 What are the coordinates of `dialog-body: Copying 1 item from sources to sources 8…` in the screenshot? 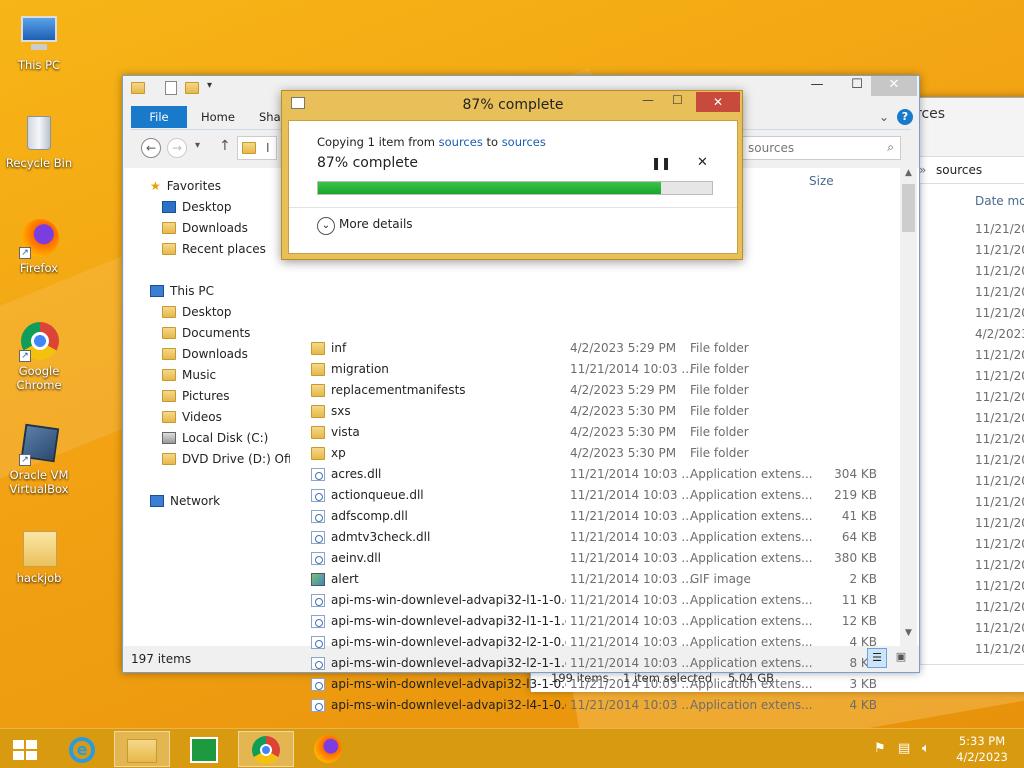 It's located at (513, 187).